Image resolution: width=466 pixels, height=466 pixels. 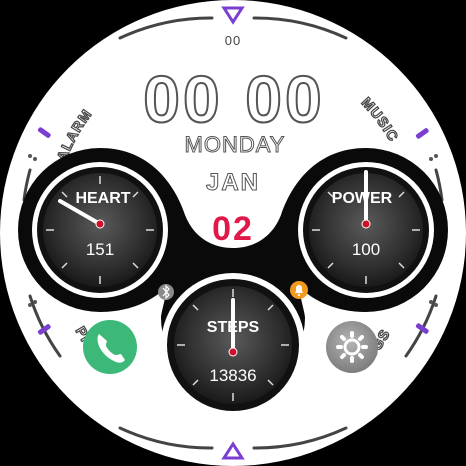 I want to click on day-label: 02, so click(x=233, y=229).